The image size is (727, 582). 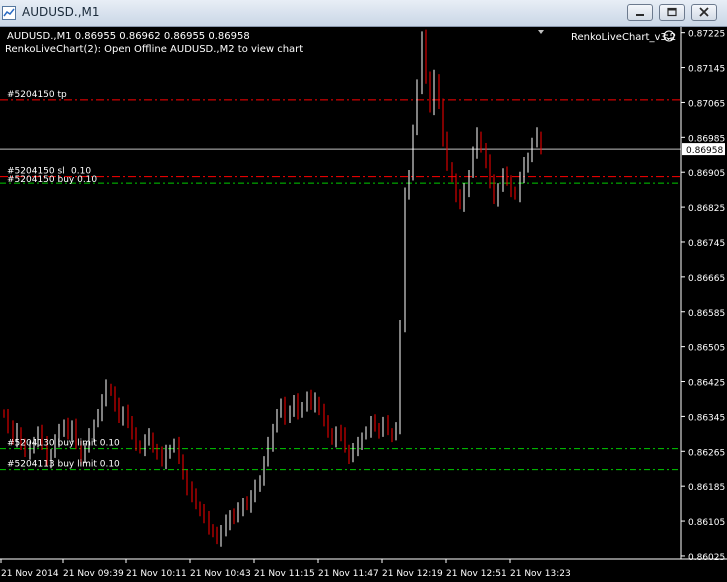 I want to click on time-tick-label: 21 Nov 12:51, so click(x=476, y=574).